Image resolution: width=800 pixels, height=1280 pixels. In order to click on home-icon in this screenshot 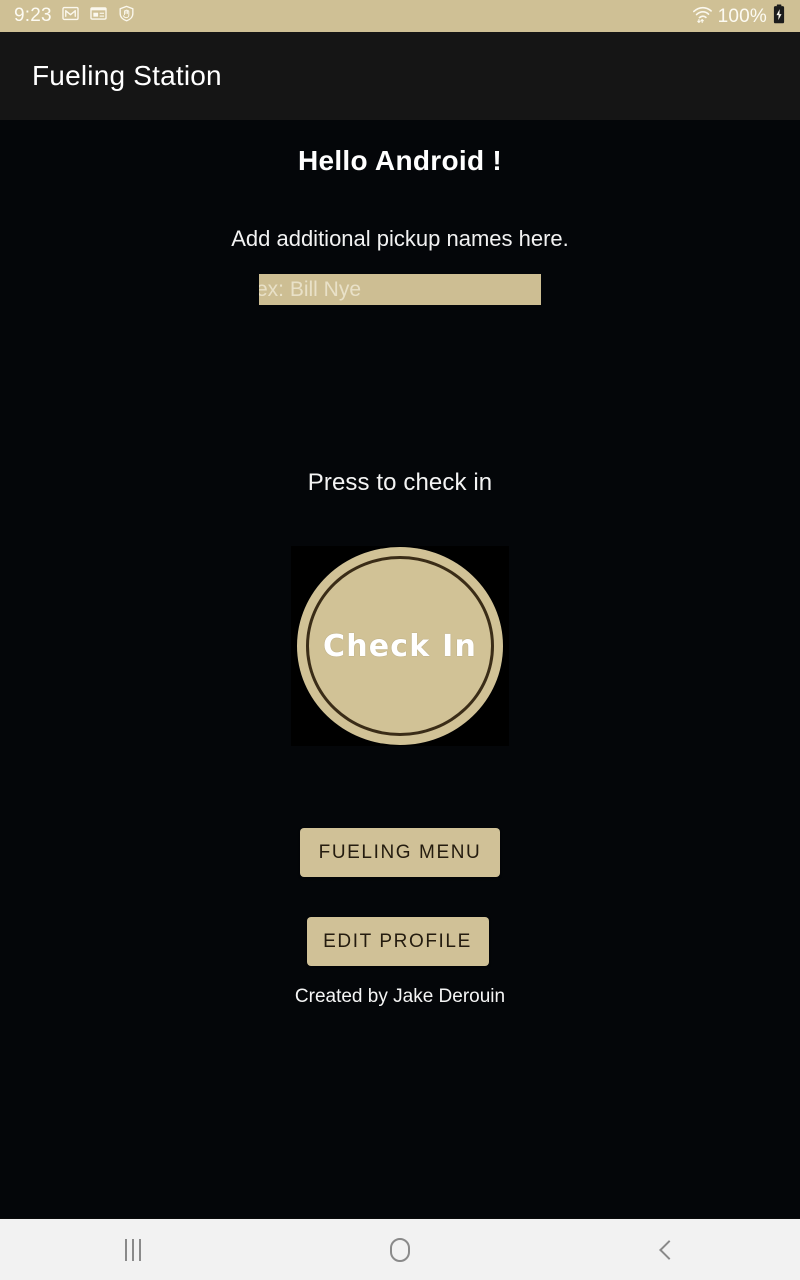, I will do `click(399, 1249)`.